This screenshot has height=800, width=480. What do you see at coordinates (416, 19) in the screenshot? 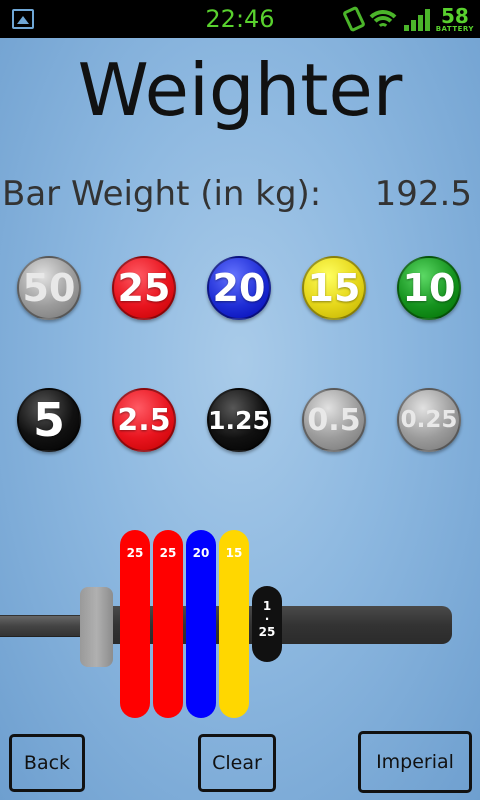
I see `signal-icon` at bounding box center [416, 19].